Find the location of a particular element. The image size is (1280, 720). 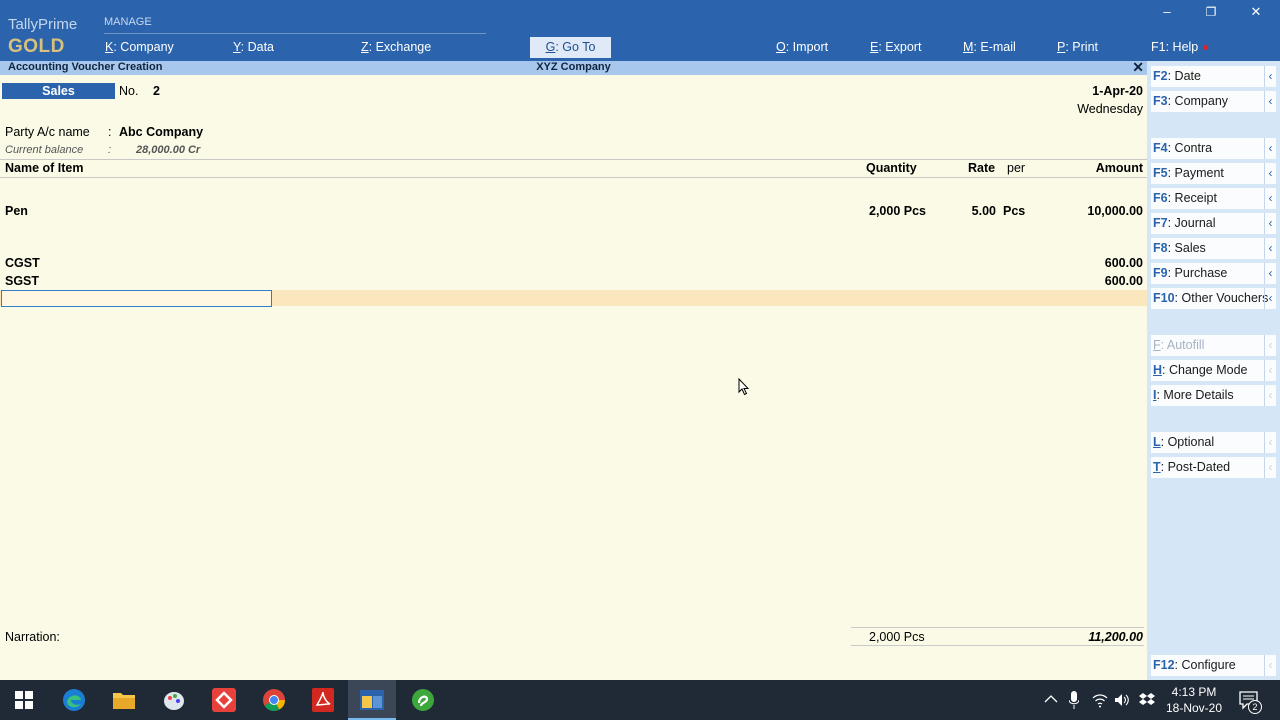

party-colon: : is located at coordinates (110, 132).